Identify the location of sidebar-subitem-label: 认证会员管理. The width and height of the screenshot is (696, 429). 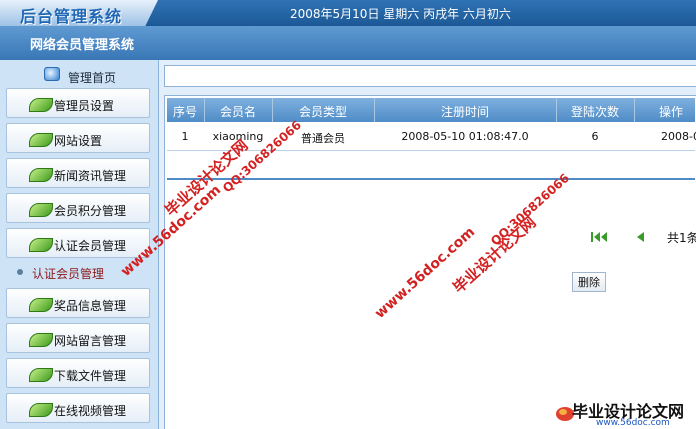
(68, 274).